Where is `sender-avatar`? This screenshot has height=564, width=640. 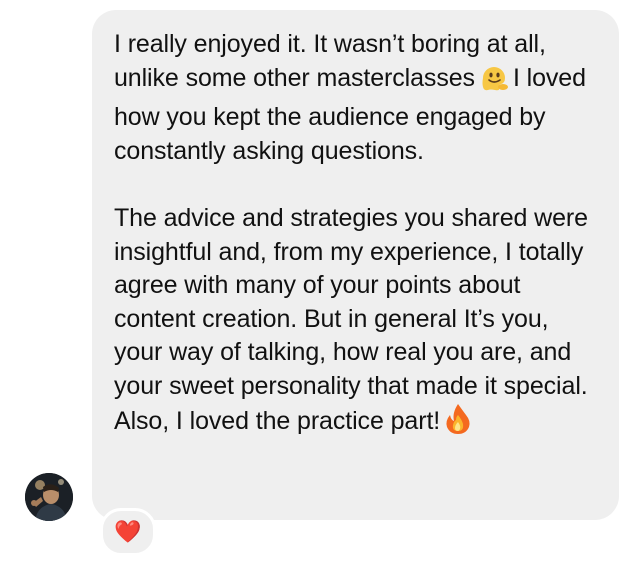
sender-avatar is located at coordinates (49, 497).